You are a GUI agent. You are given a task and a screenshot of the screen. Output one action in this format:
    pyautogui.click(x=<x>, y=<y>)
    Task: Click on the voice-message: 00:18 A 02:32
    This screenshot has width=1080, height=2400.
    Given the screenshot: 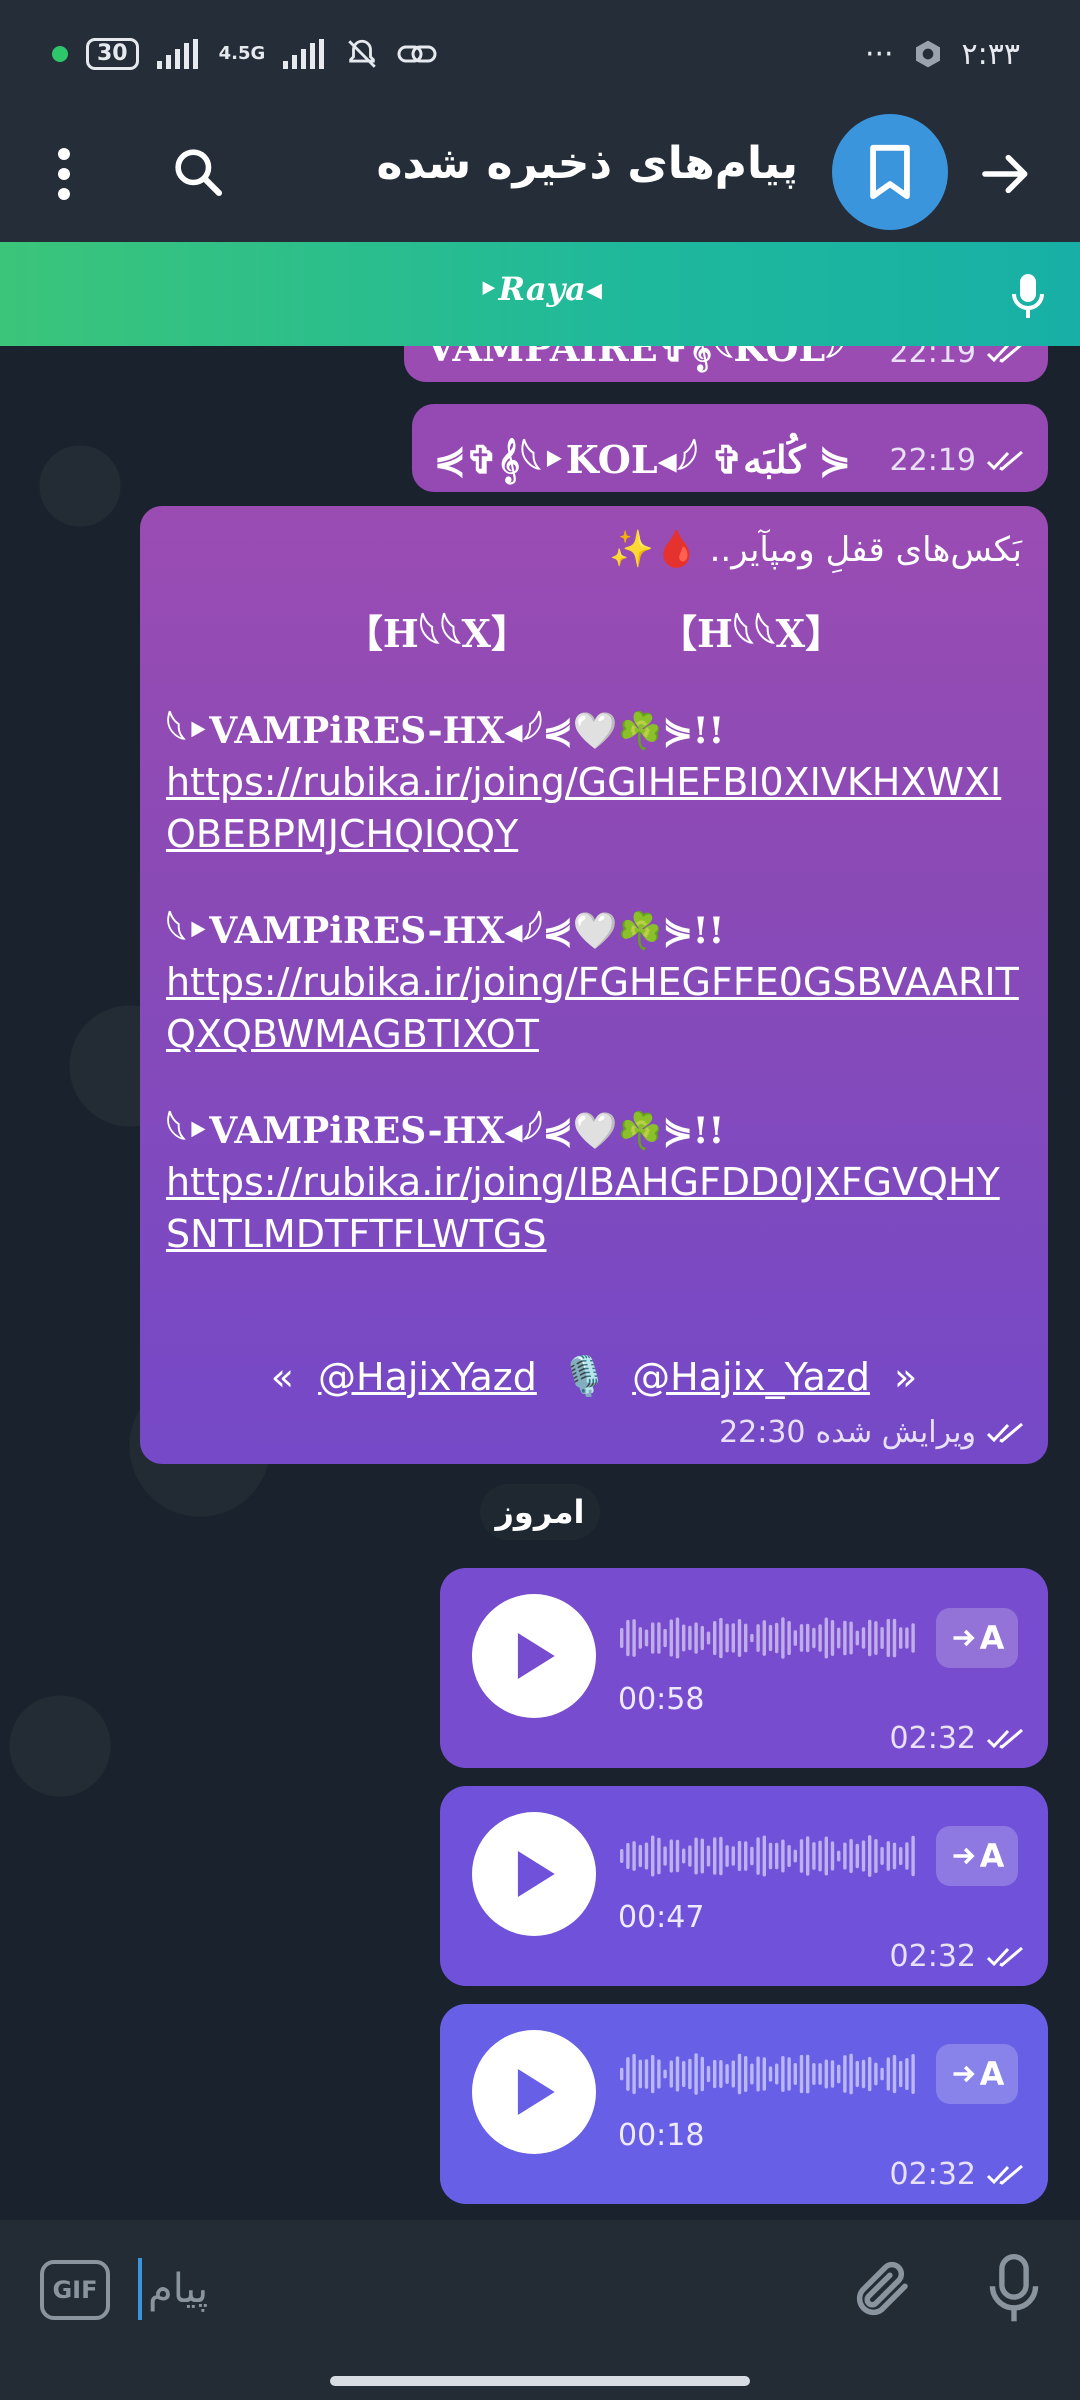 What is the action you would take?
    pyautogui.click(x=744, y=2104)
    